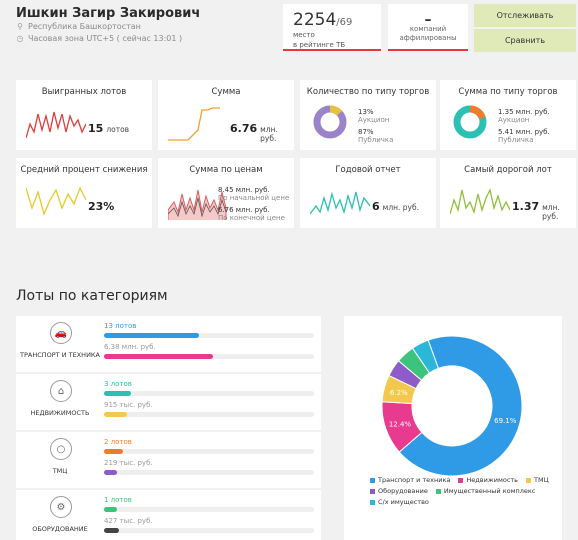 The height and width of the screenshot is (540, 578). What do you see at coordinates (244, 210) in the screenshot?
I see `price-sum-val2: 6.76 млн. руб.` at bounding box center [244, 210].